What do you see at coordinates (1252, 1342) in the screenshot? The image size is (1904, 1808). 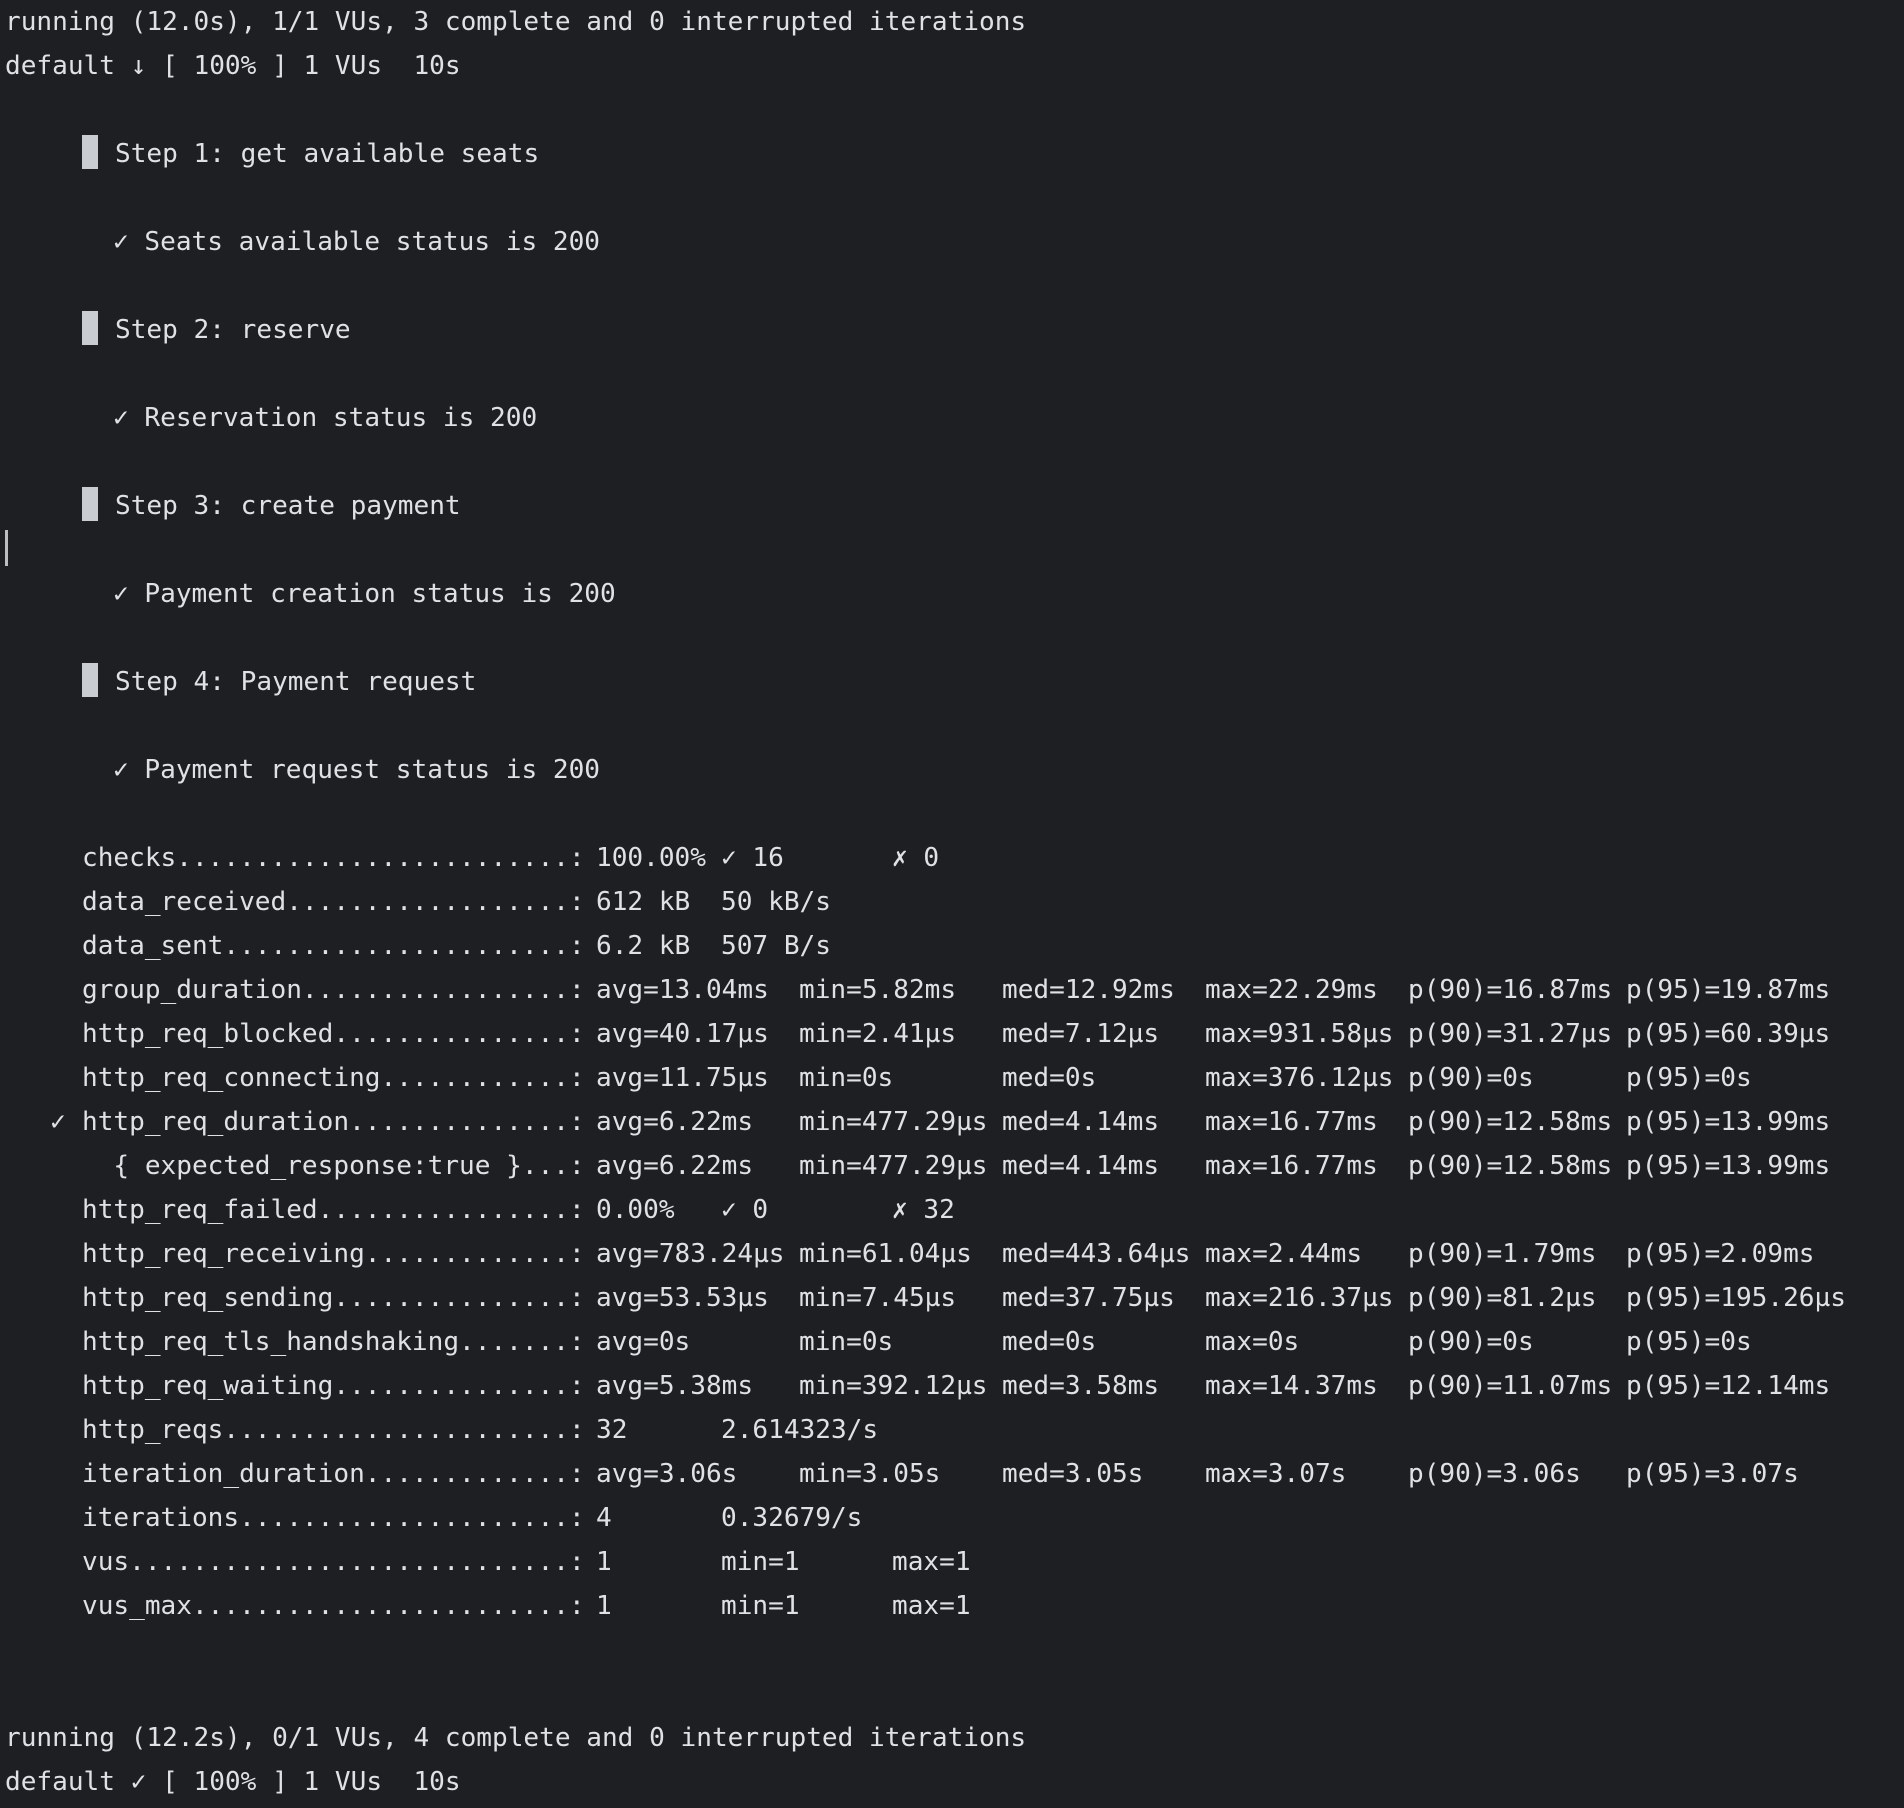 I see `metric-value: max=0s` at bounding box center [1252, 1342].